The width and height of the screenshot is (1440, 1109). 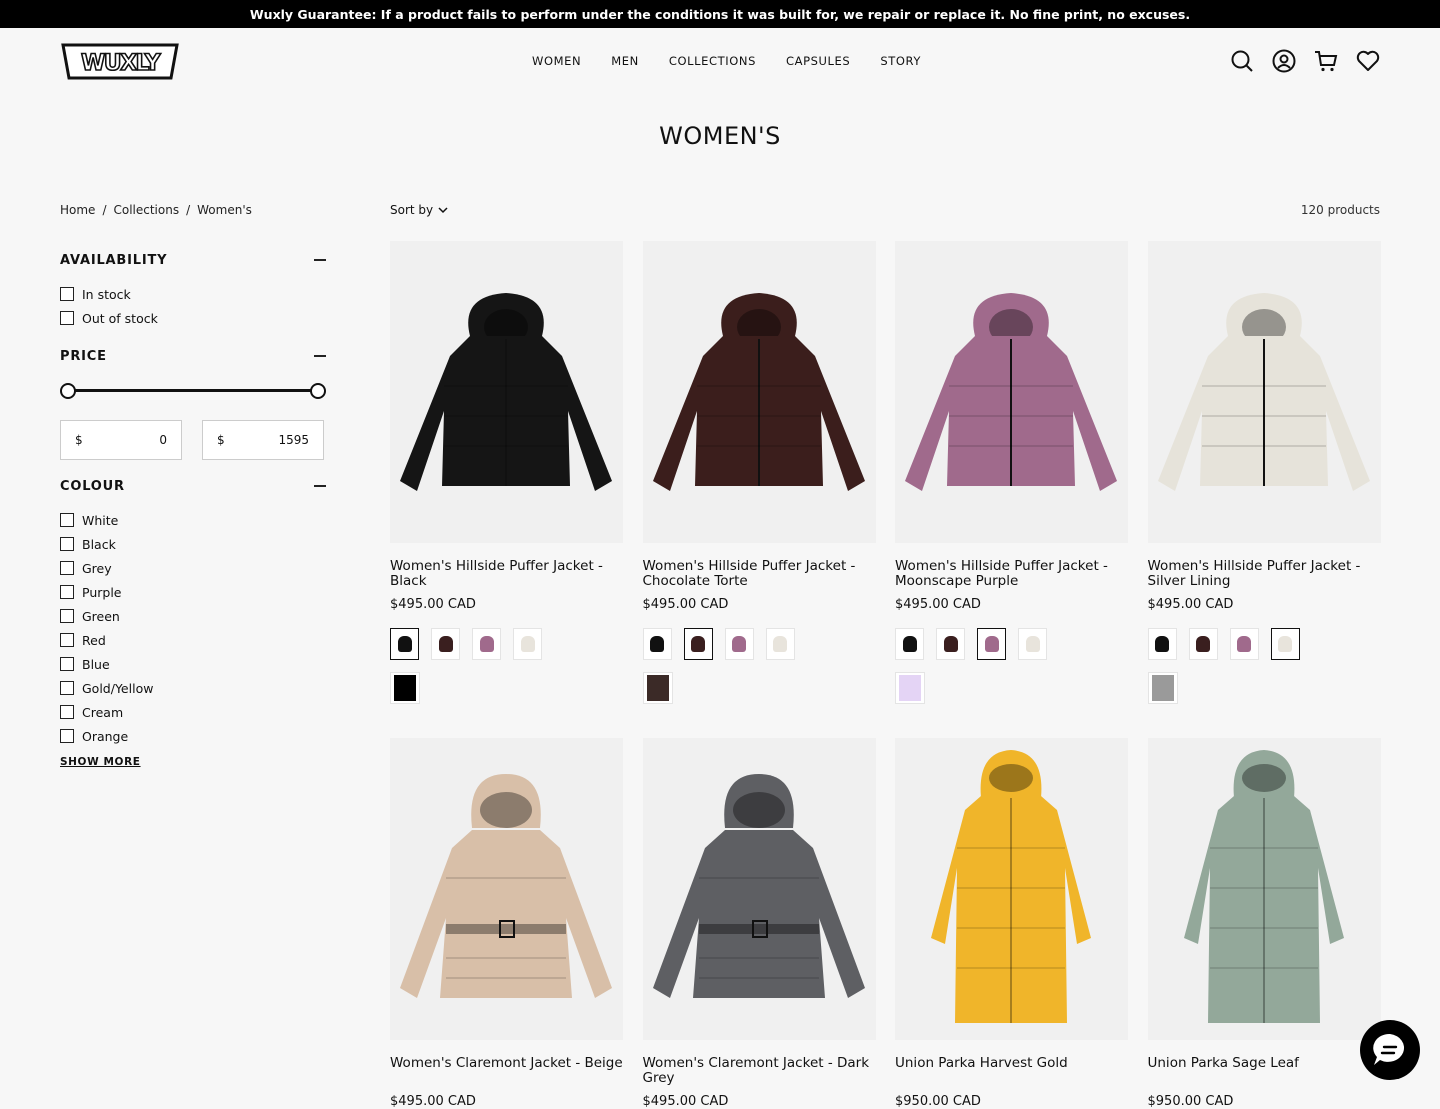 I want to click on option-label: Blue, so click(x=96, y=664).